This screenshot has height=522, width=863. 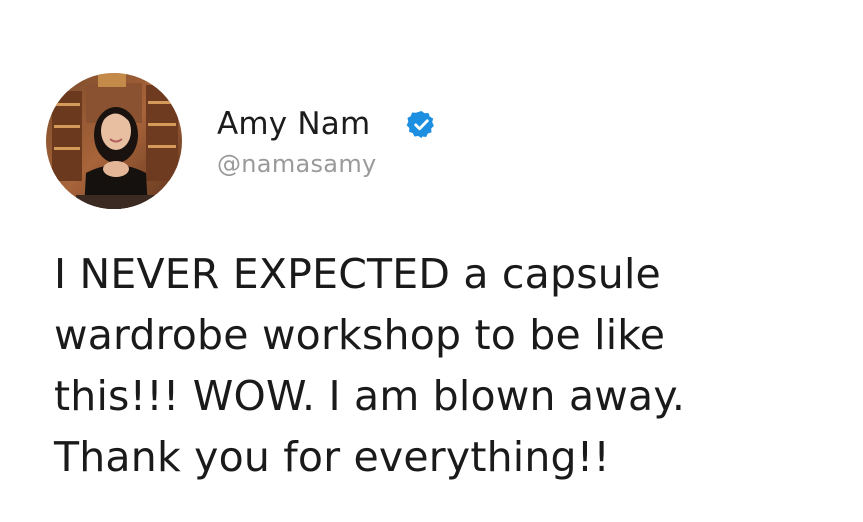 What do you see at coordinates (421, 124) in the screenshot?
I see `verified-badge-icon` at bounding box center [421, 124].